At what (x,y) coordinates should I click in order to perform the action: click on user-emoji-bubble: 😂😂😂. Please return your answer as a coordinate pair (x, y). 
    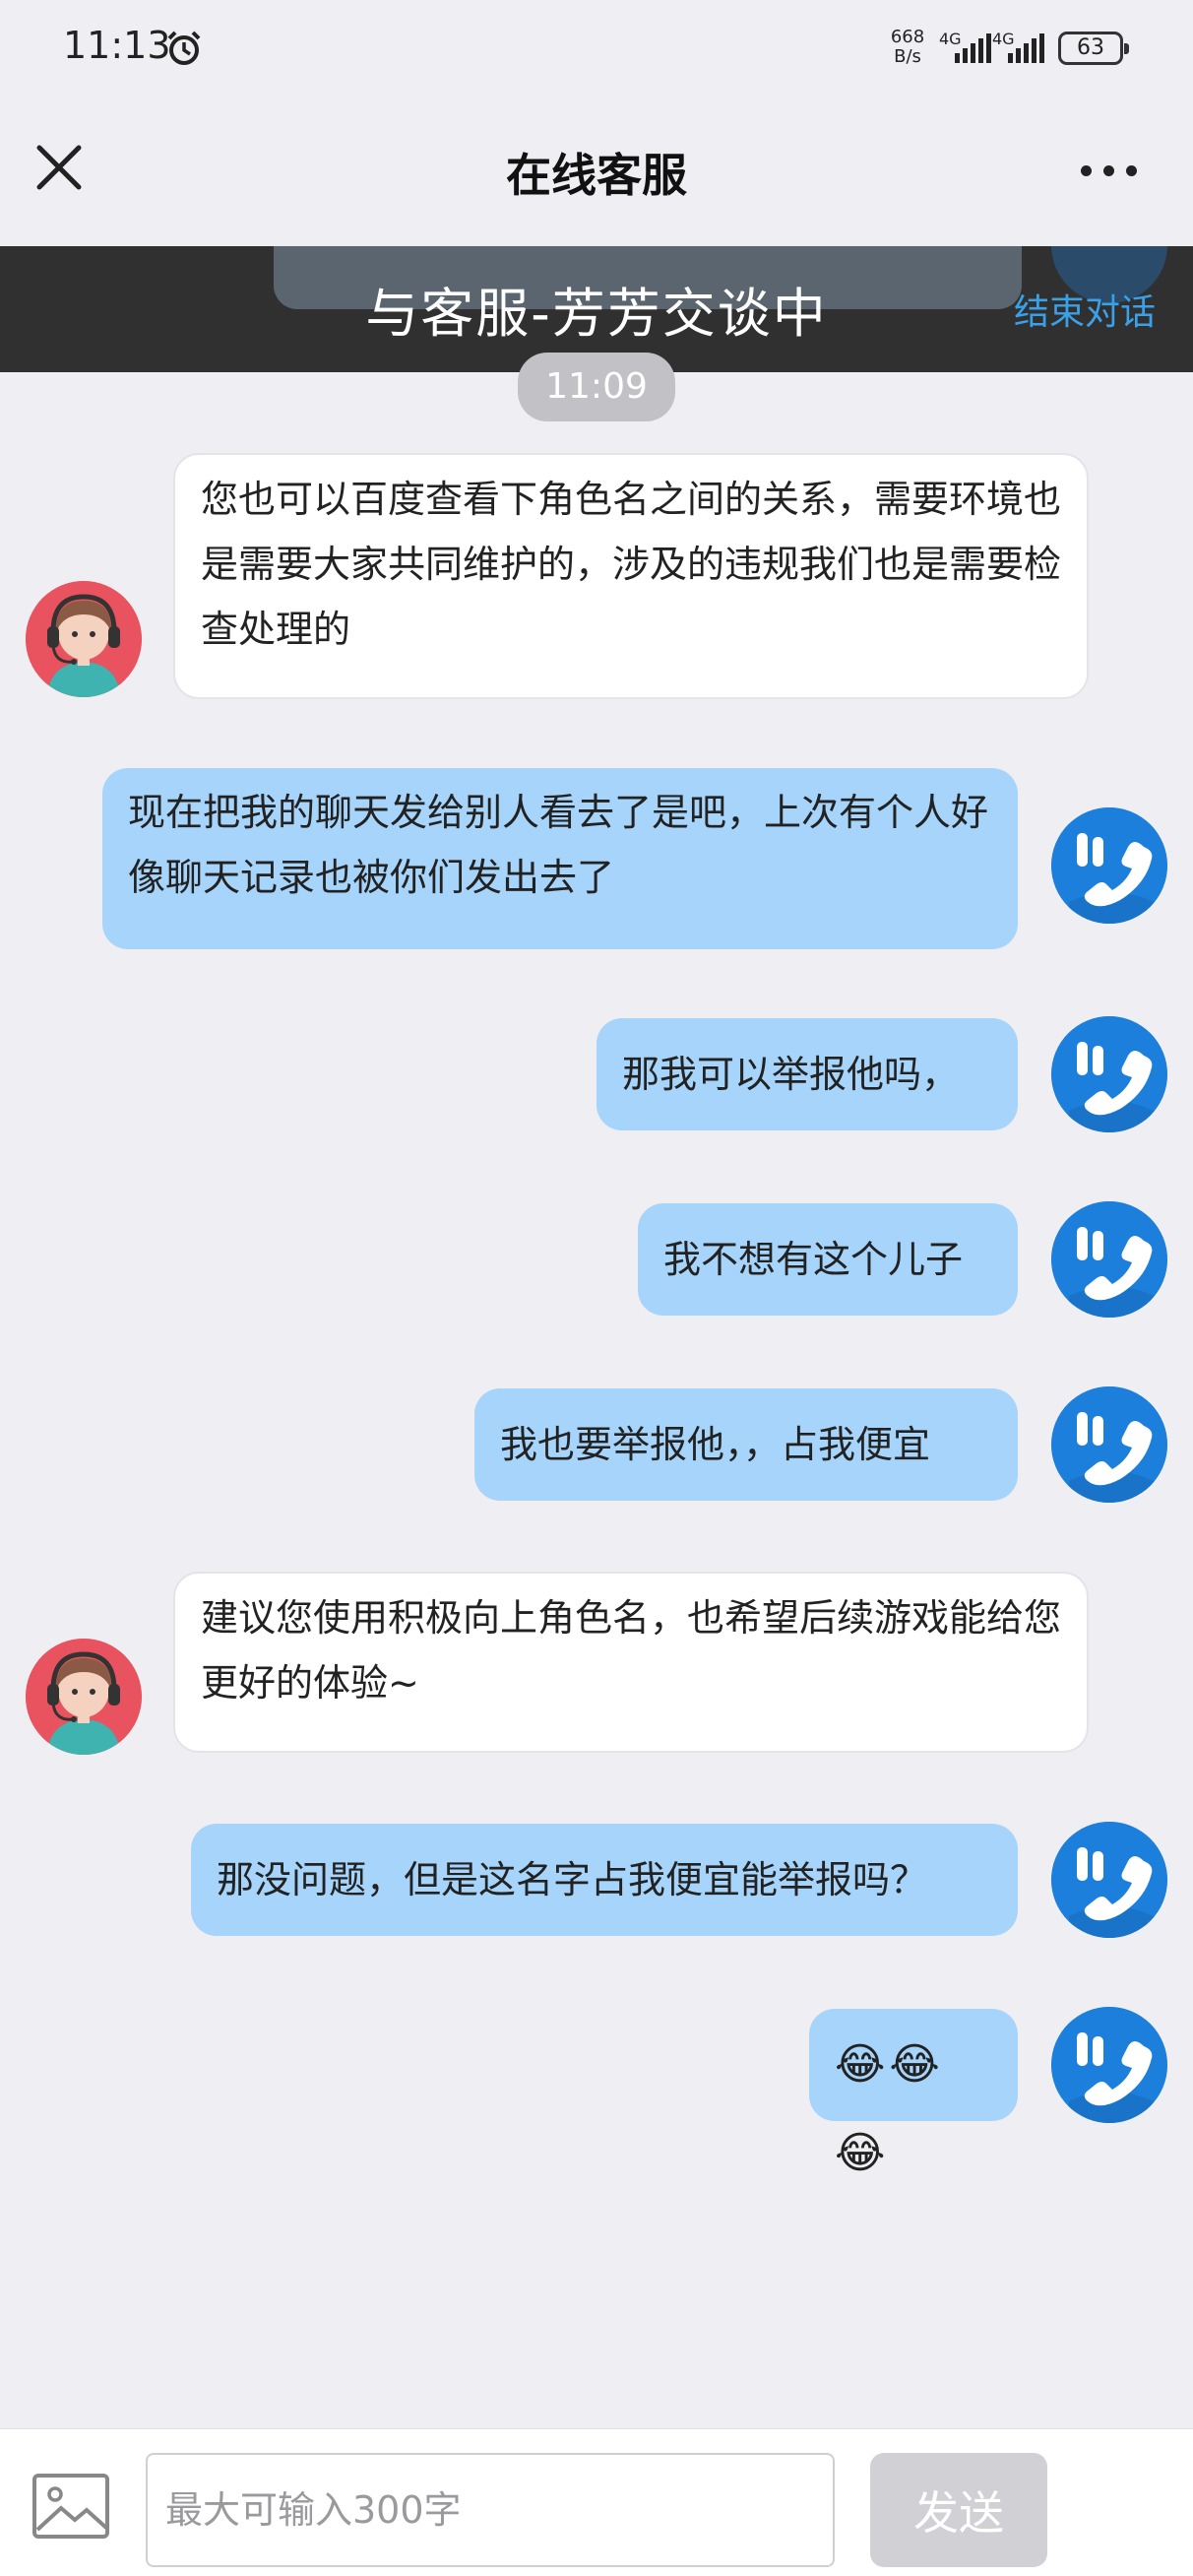
    Looking at the image, I should click on (913, 2093).